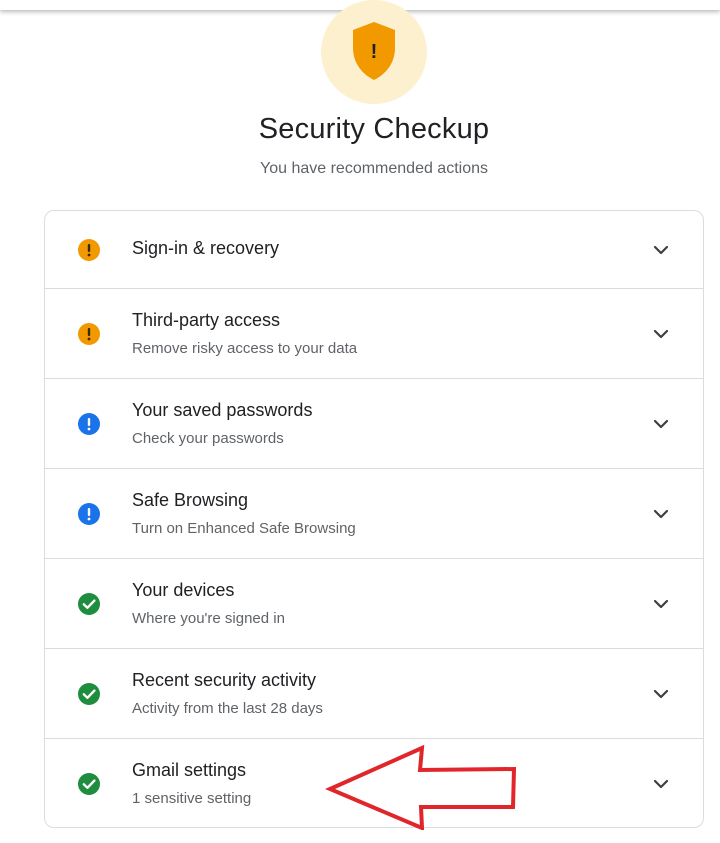 The image size is (720, 843). I want to click on item-subtitle: Activity from the last 28 days, so click(227, 708).